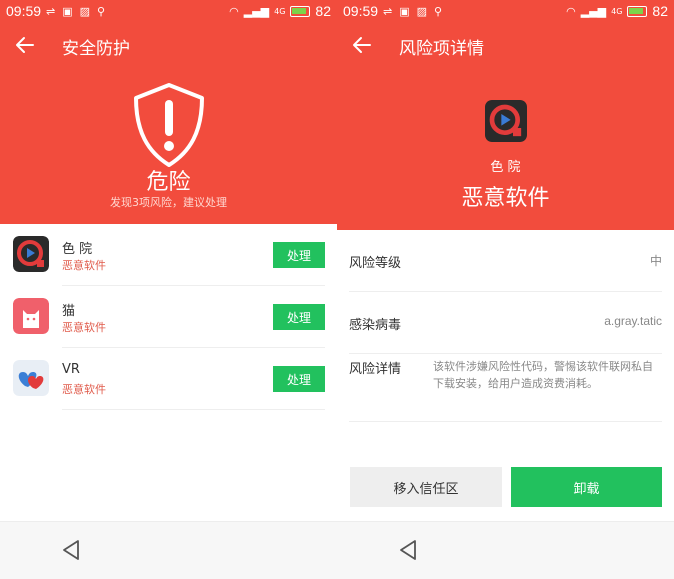 The image size is (674, 579). What do you see at coordinates (168, 255) in the screenshot?
I see `list-item: 色 院 恶意软件 处理` at bounding box center [168, 255].